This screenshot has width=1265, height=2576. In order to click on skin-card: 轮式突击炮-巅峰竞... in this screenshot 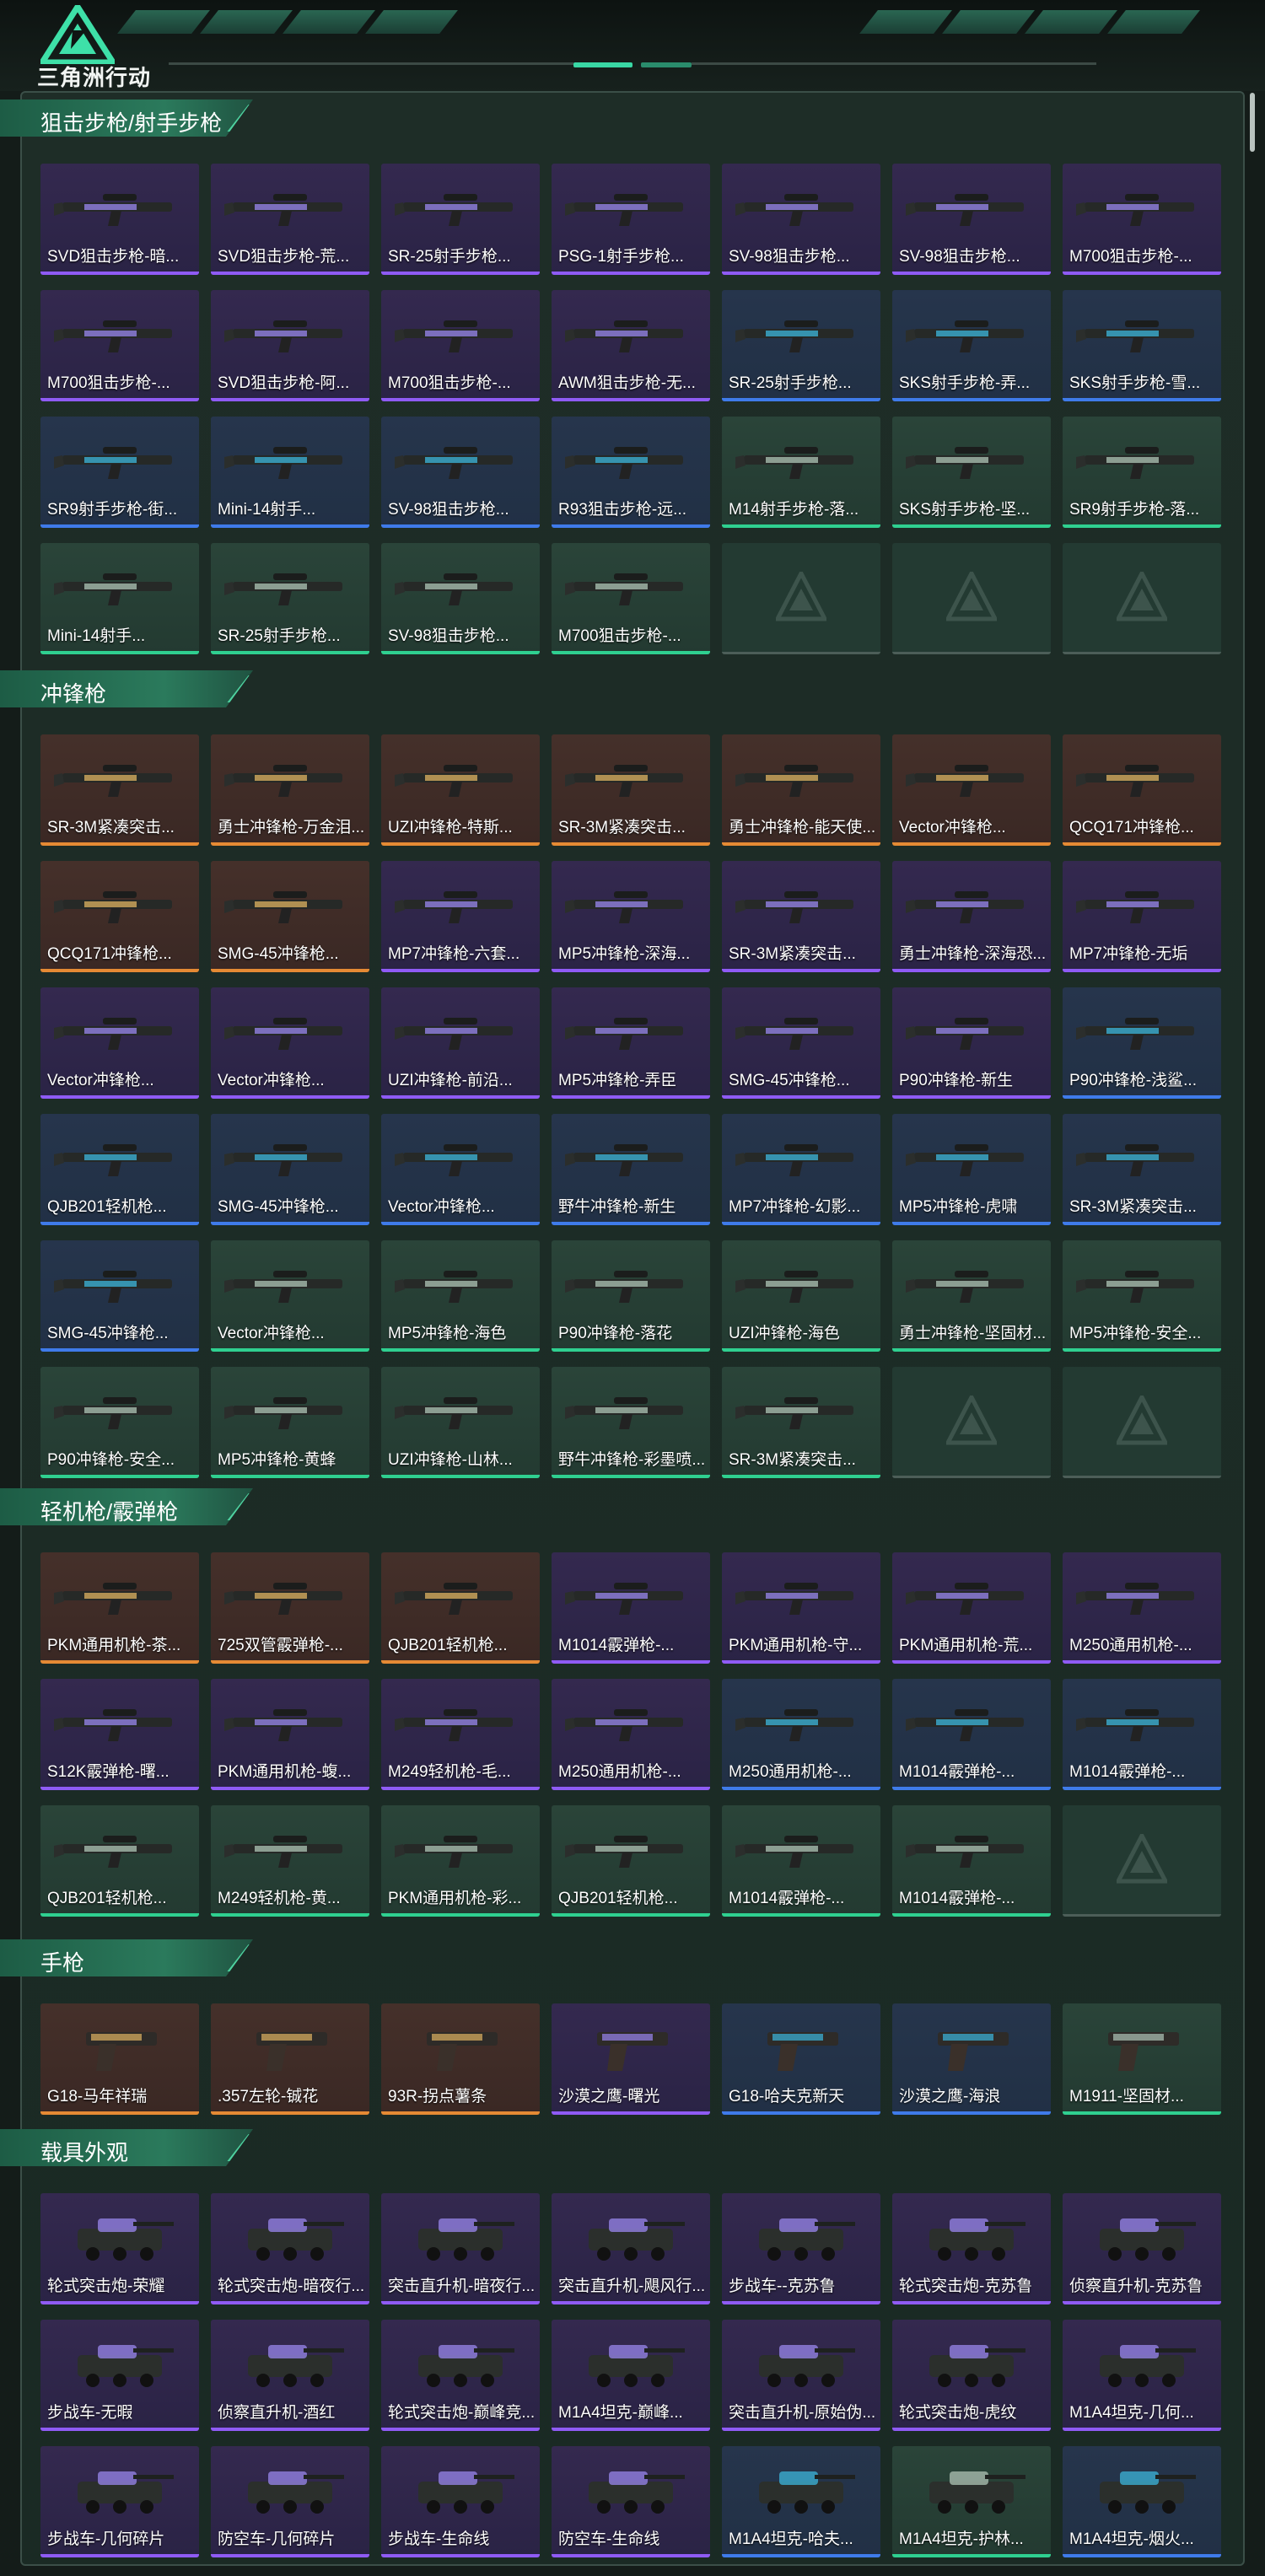, I will do `click(460, 2375)`.